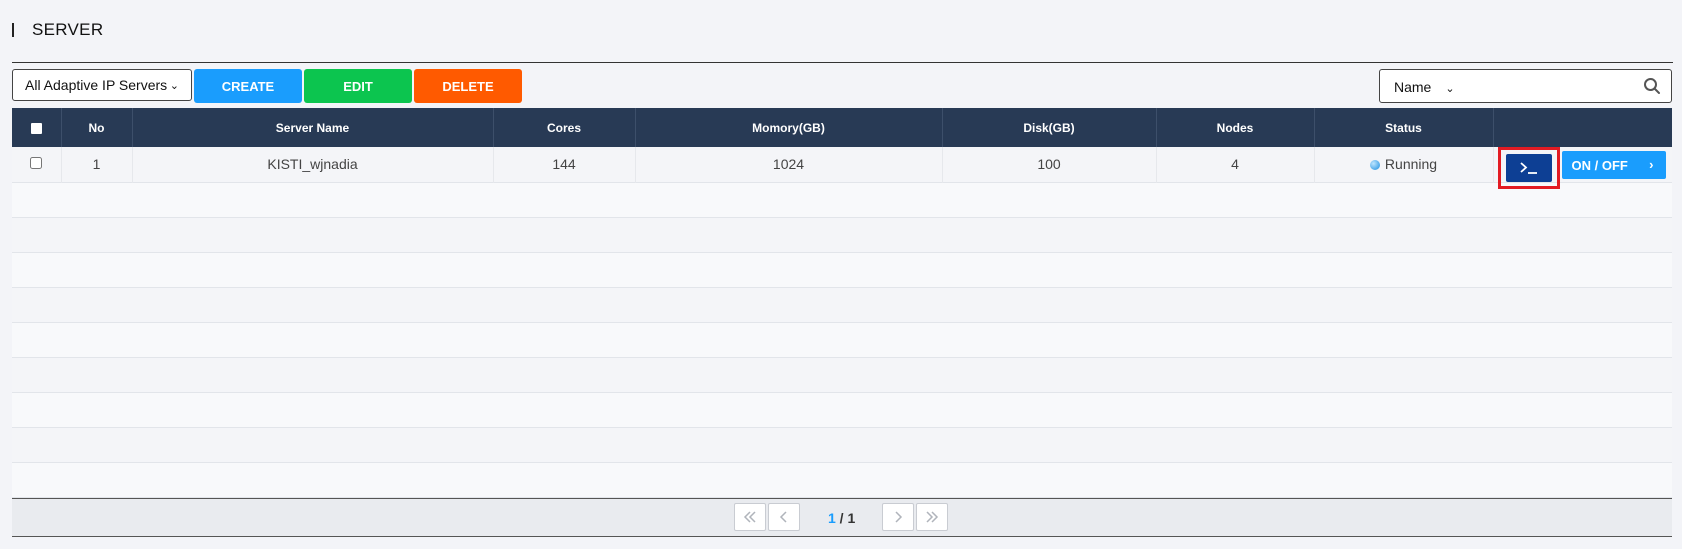 The height and width of the screenshot is (549, 1682). What do you see at coordinates (1599, 165) in the screenshot?
I see `on-off-label: ON / OFF` at bounding box center [1599, 165].